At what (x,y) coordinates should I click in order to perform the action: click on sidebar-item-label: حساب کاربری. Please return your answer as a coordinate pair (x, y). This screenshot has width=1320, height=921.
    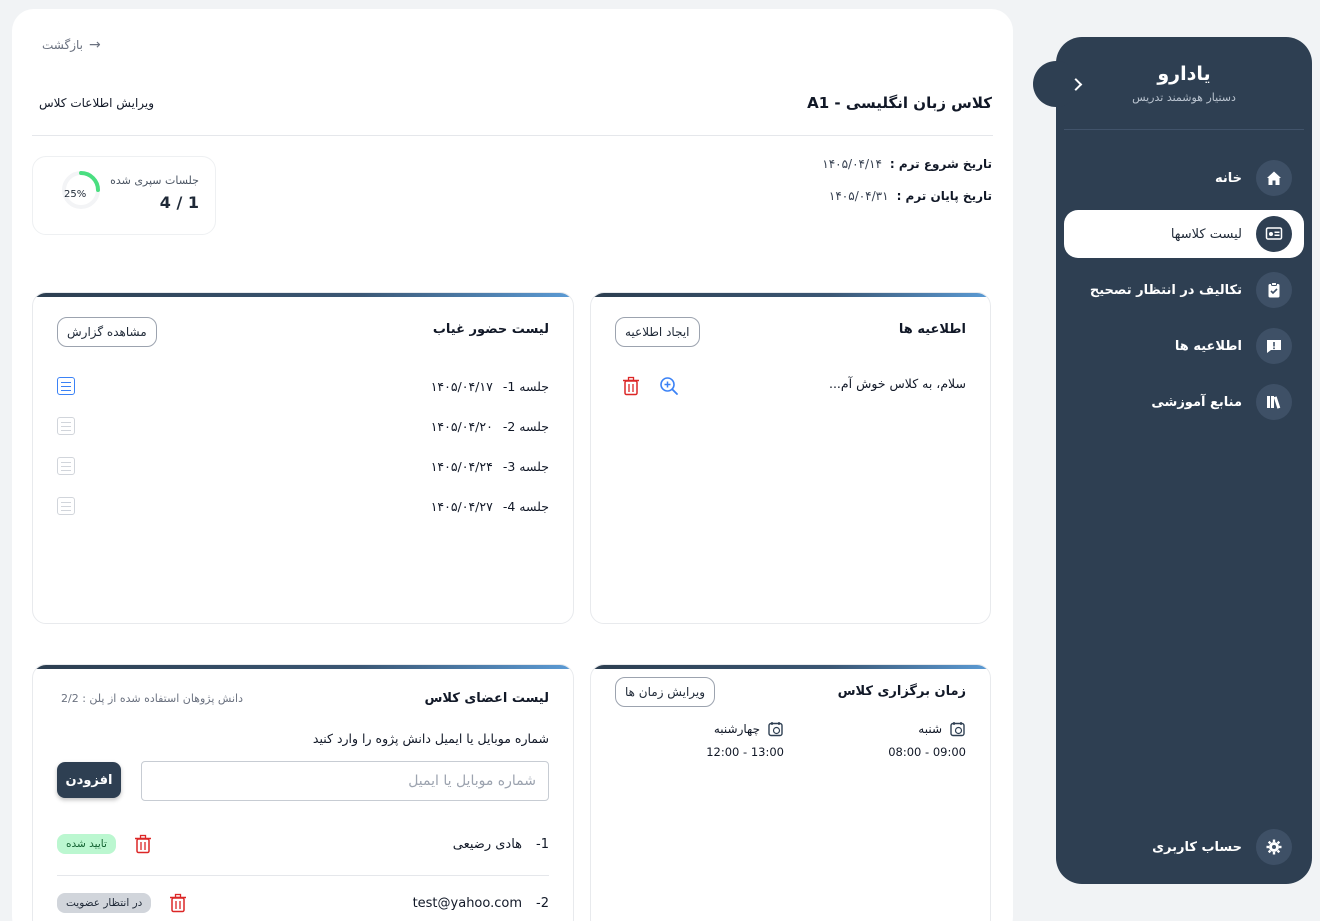
    Looking at the image, I should click on (1197, 847).